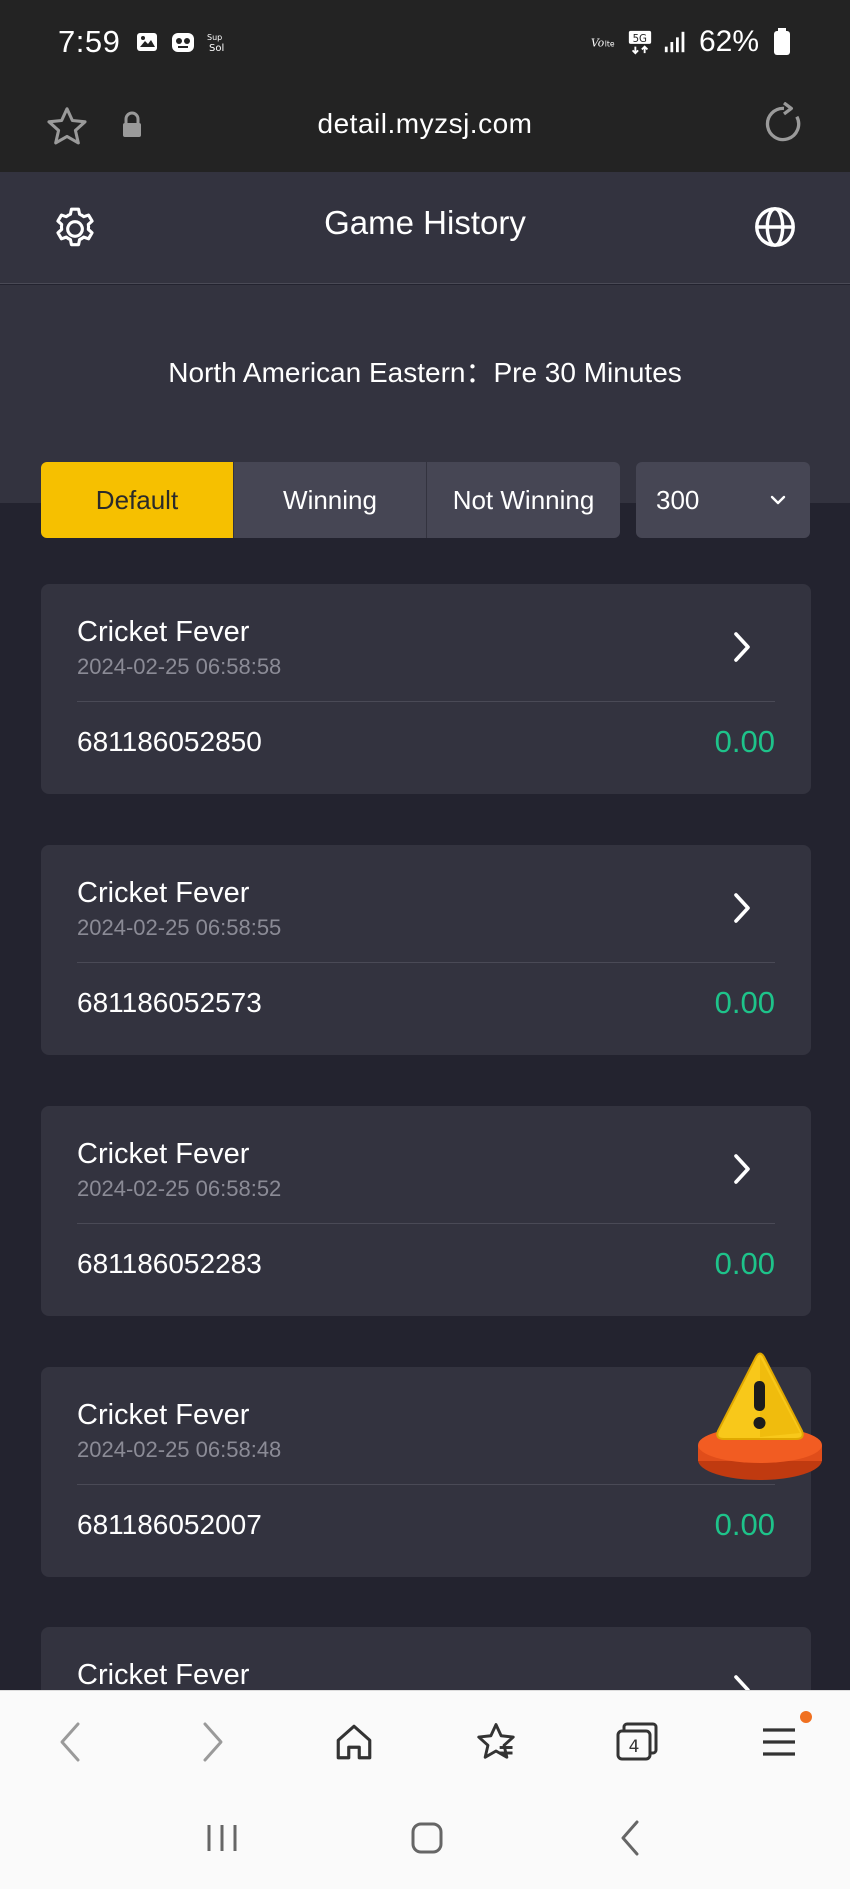  I want to click on svg-text: Vo, so click(597, 43).